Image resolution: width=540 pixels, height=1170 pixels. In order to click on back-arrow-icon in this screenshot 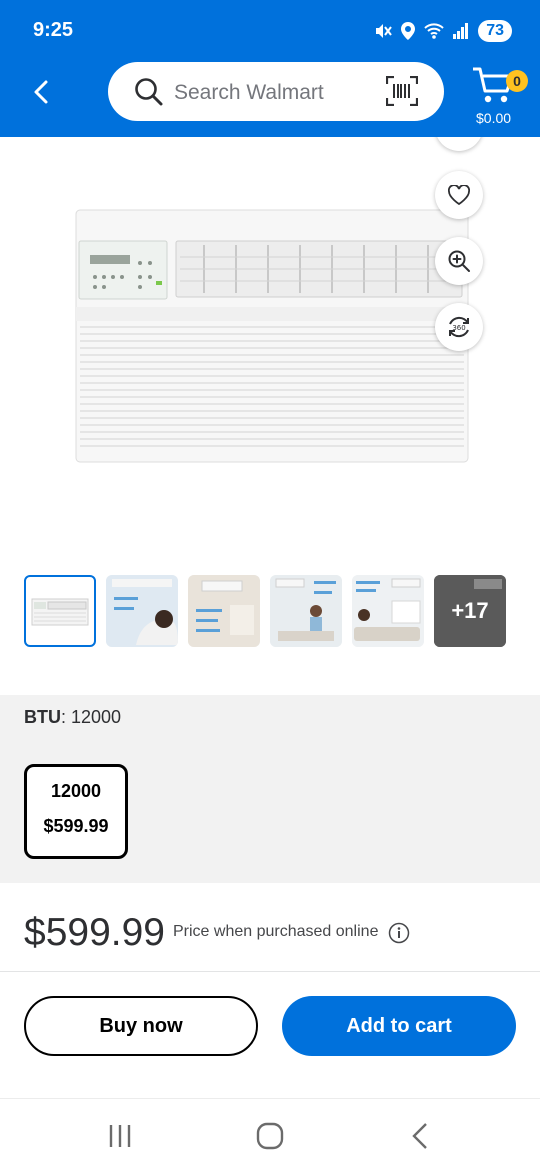, I will do `click(42, 92)`.